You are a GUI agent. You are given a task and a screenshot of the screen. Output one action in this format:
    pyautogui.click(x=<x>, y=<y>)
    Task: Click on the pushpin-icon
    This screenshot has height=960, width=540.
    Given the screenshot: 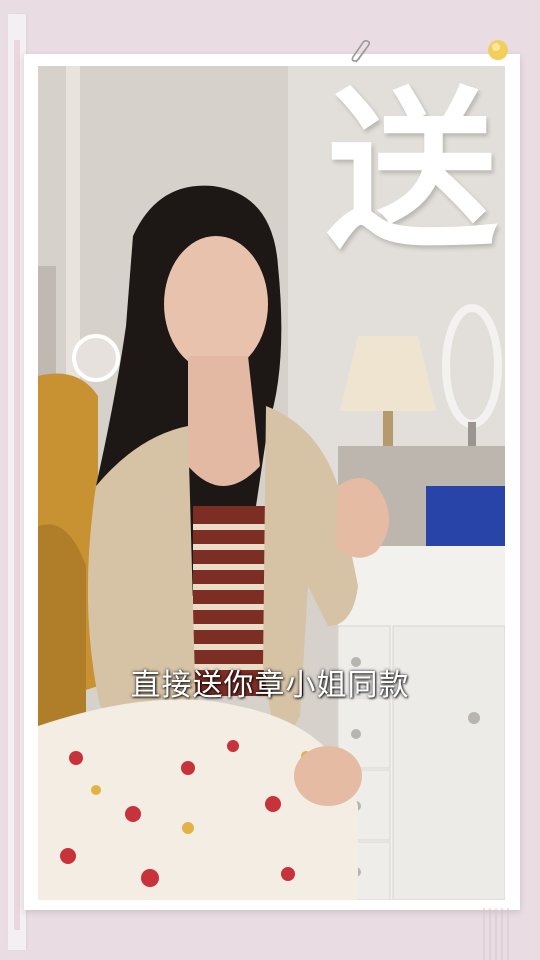 What is the action you would take?
    pyautogui.click(x=498, y=50)
    